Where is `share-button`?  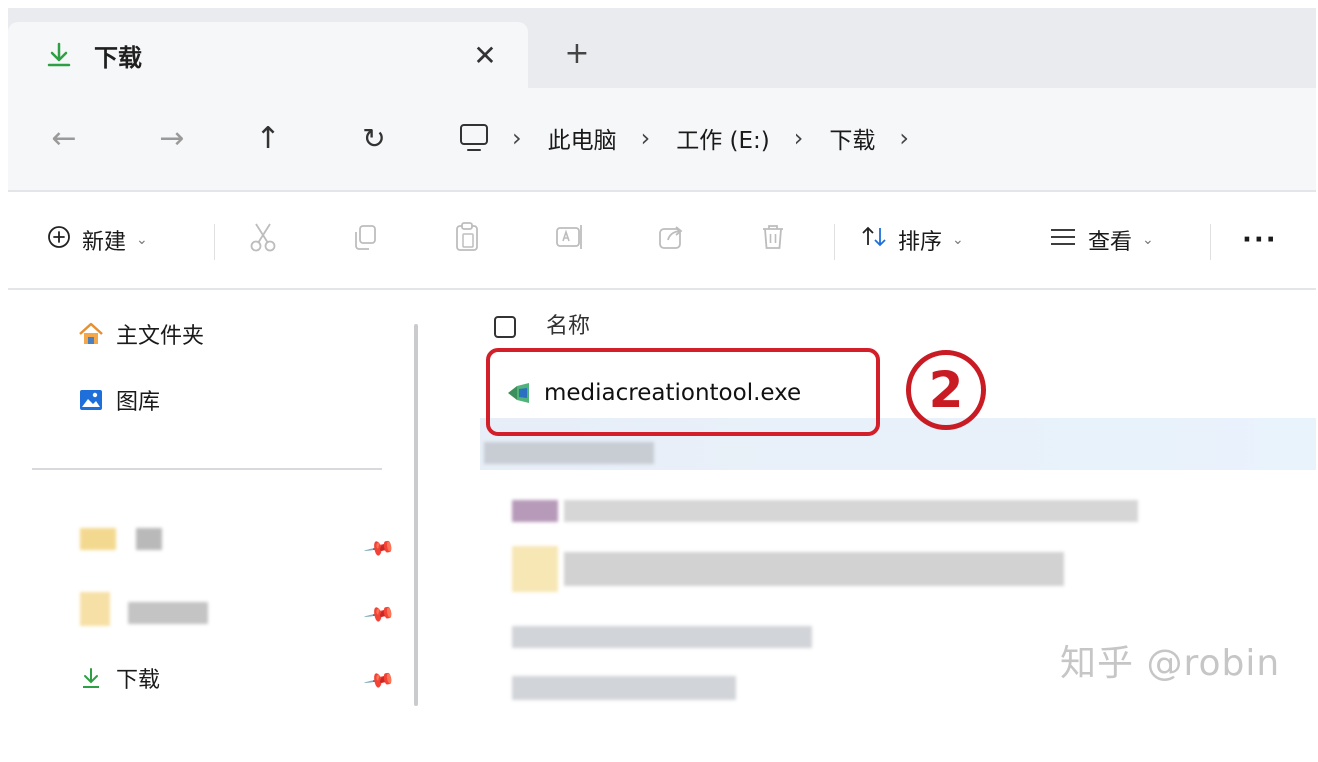
share-button is located at coordinates (671, 240).